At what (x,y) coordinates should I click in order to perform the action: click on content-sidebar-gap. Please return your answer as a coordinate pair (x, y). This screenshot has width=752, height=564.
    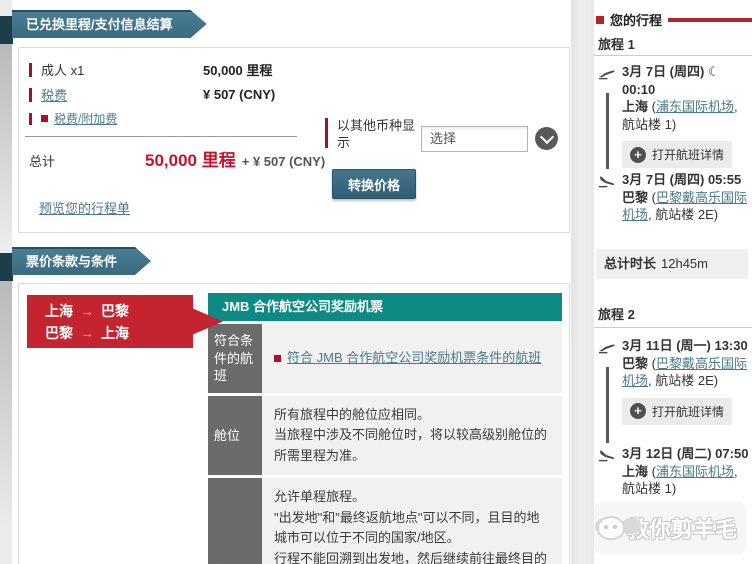
    Looking at the image, I should click on (582, 282).